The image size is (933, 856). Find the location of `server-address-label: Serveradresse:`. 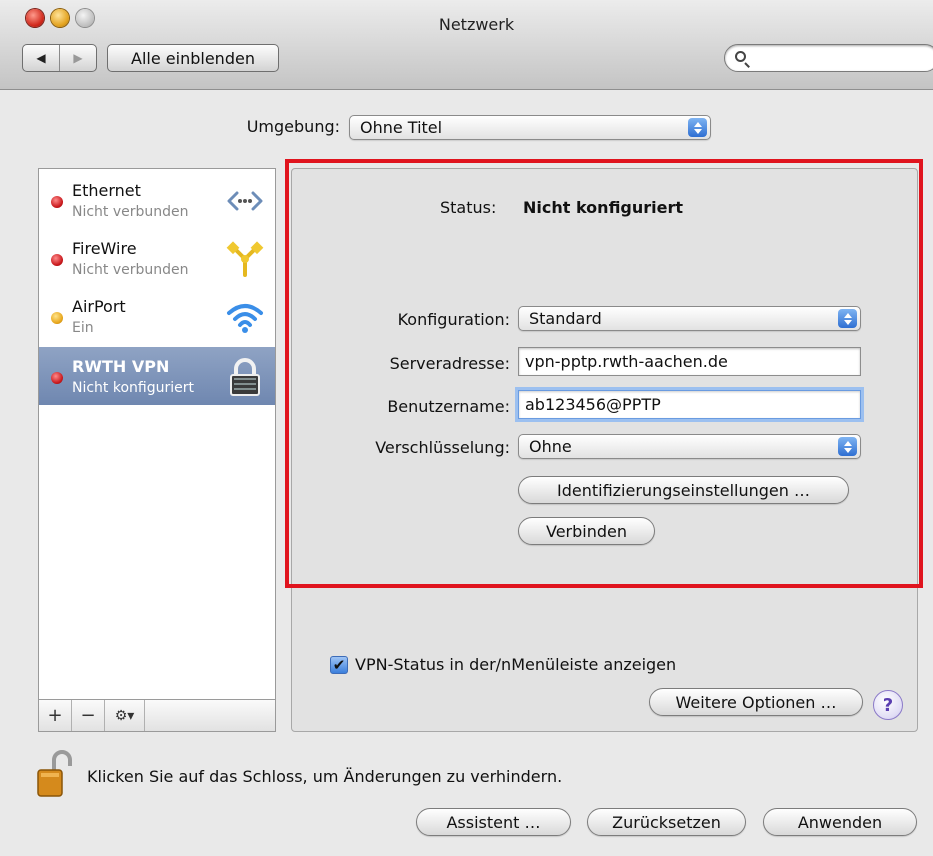

server-address-label: Serveradresse: is located at coordinates (449, 363).